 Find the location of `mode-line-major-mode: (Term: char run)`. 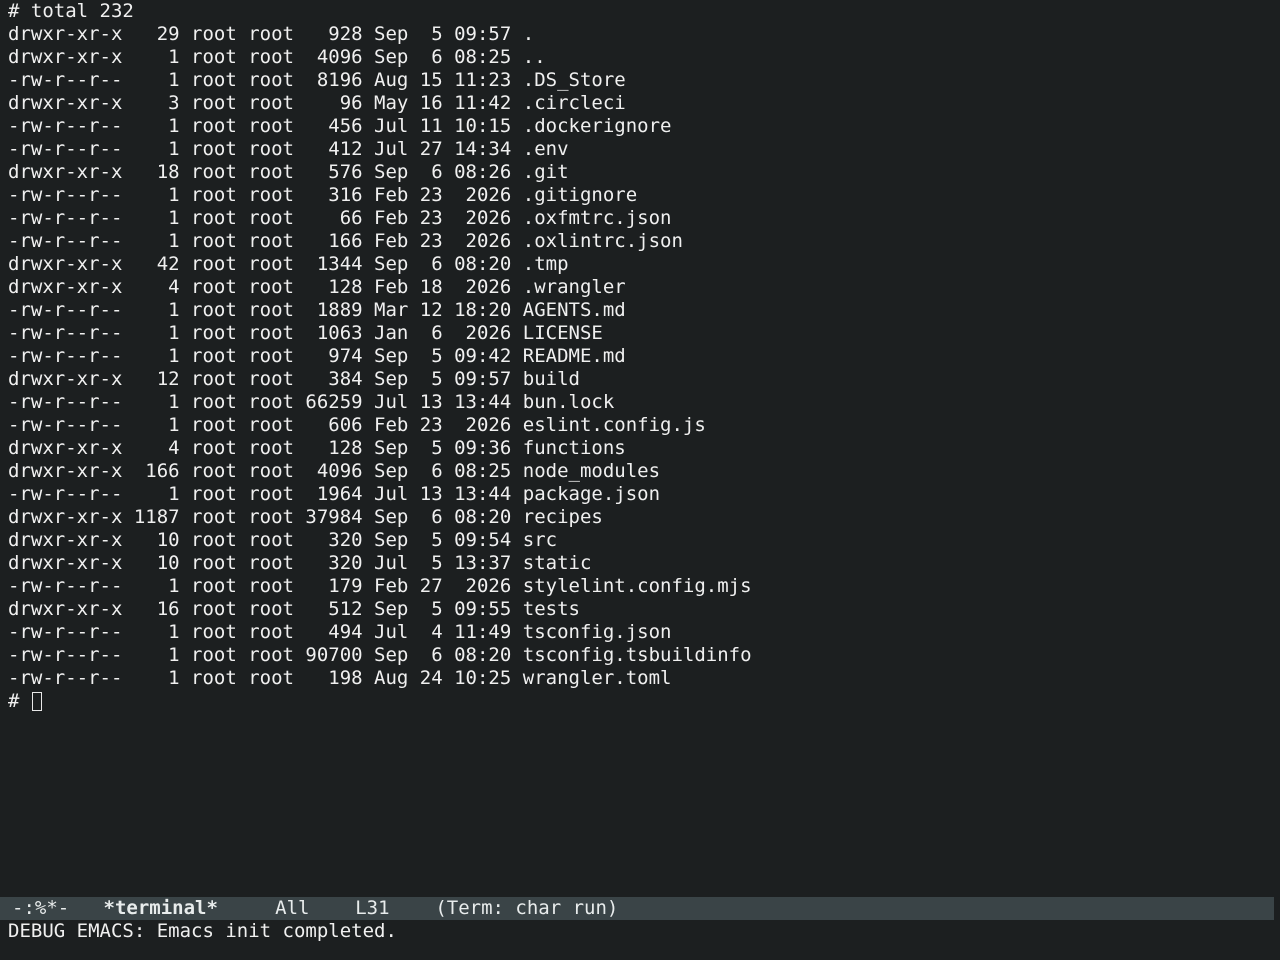

mode-line-major-mode: (Term: char run) is located at coordinates (526, 908).